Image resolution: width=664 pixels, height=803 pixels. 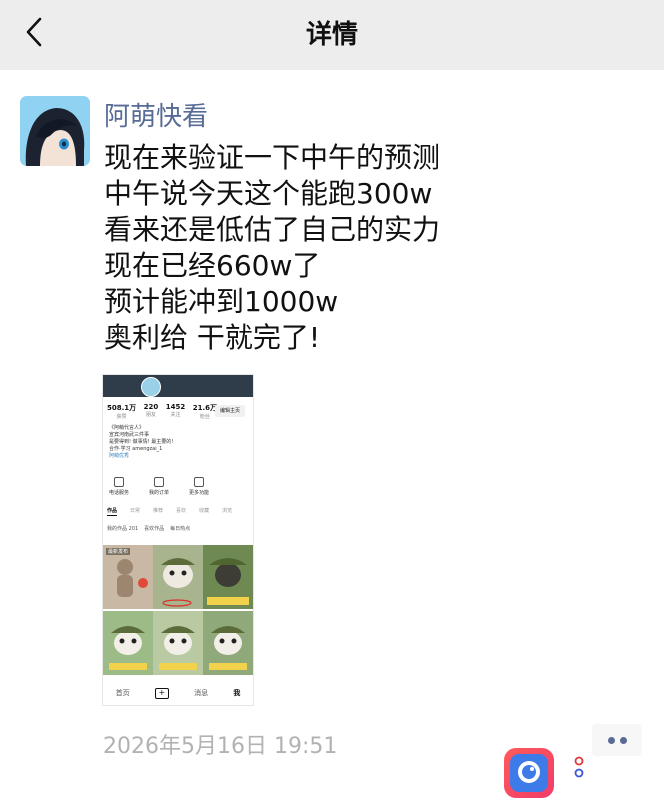 What do you see at coordinates (175, 410) in the screenshot?
I see `stat: 1452 关注` at bounding box center [175, 410].